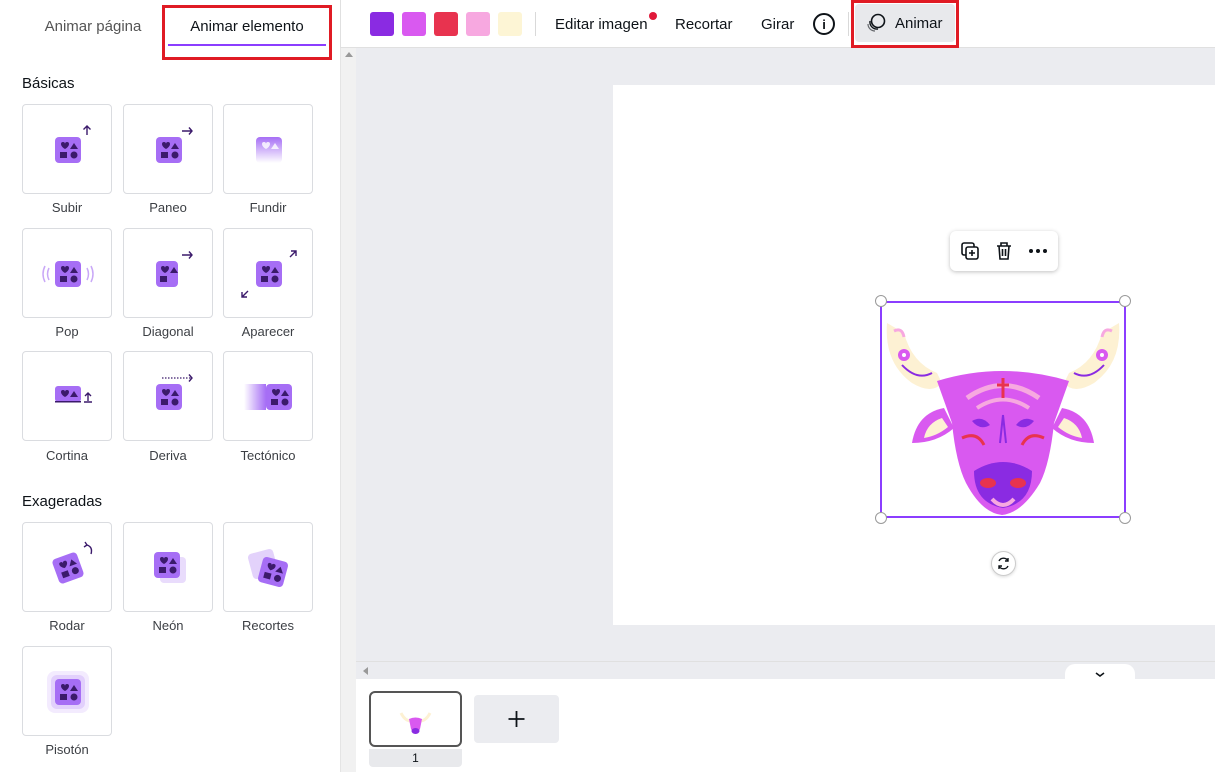 This screenshot has width=1215, height=772. Describe the element at coordinates (1125, 301) in the screenshot. I see `resize-handle-top-right` at that location.